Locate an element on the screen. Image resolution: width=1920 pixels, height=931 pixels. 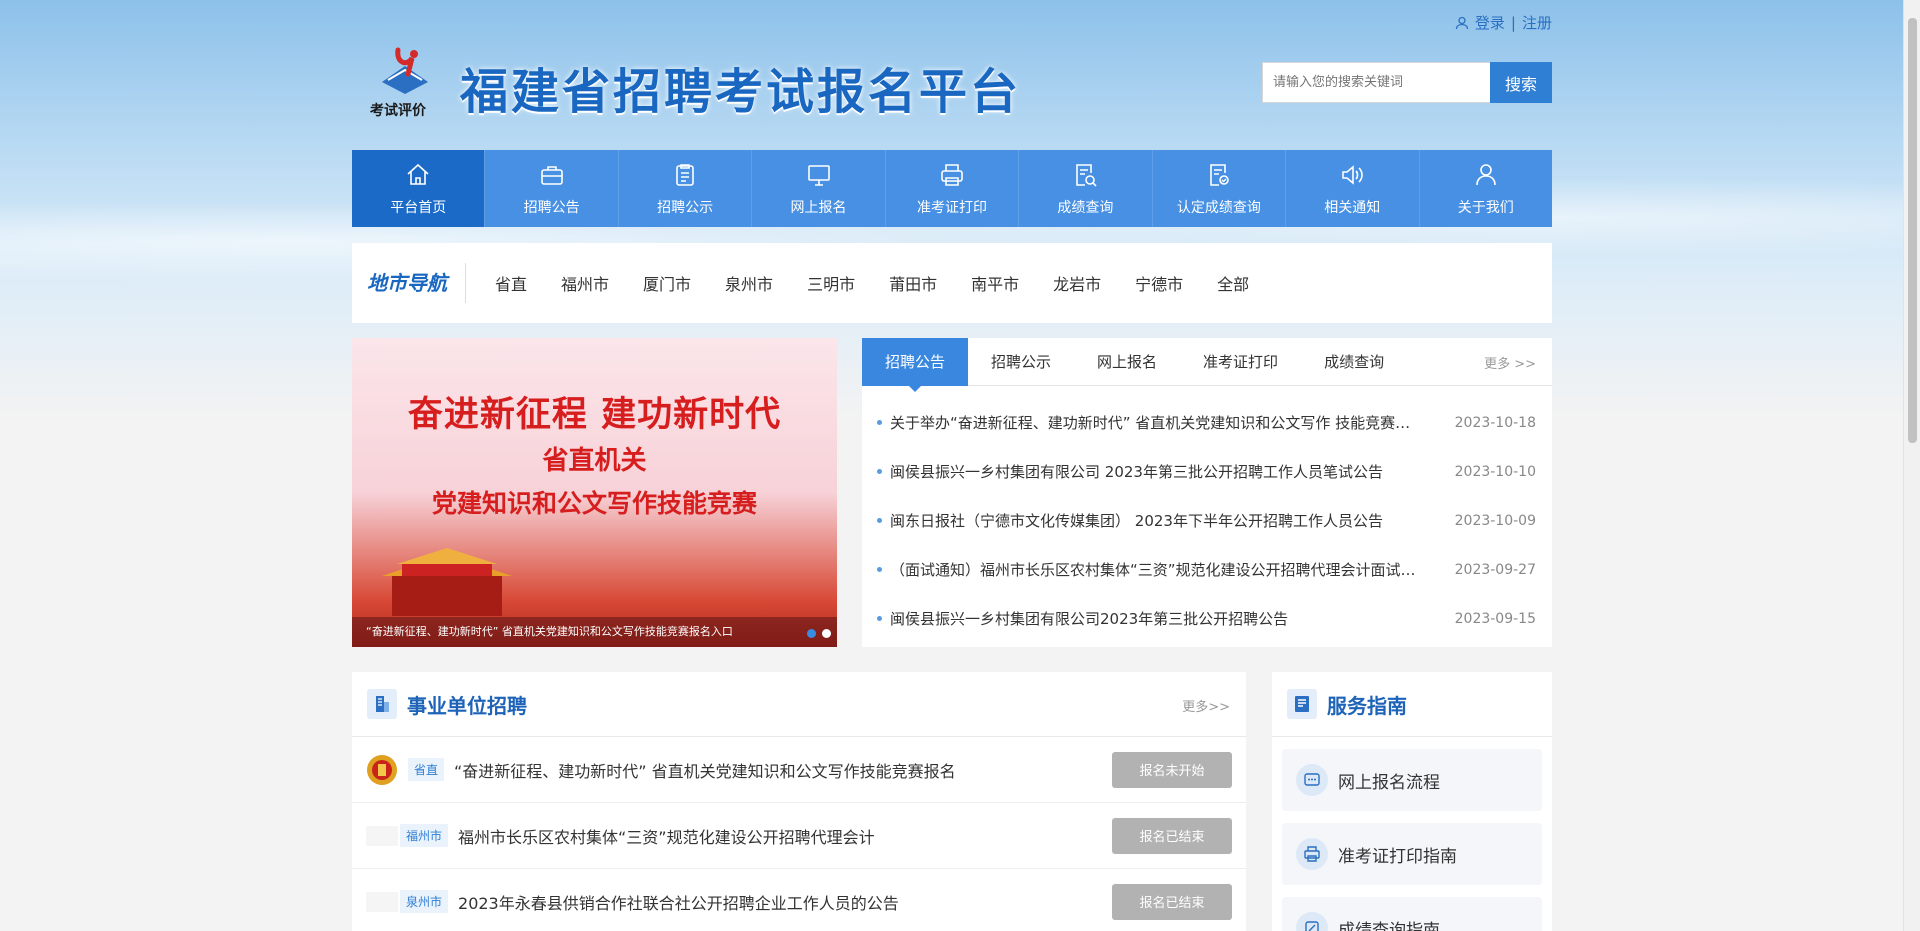
news-item: 闽侯县振兴一乡村集团有限公司2023年第三批公开招聘公告 2023-09-15 is located at coordinates (1207, 618).